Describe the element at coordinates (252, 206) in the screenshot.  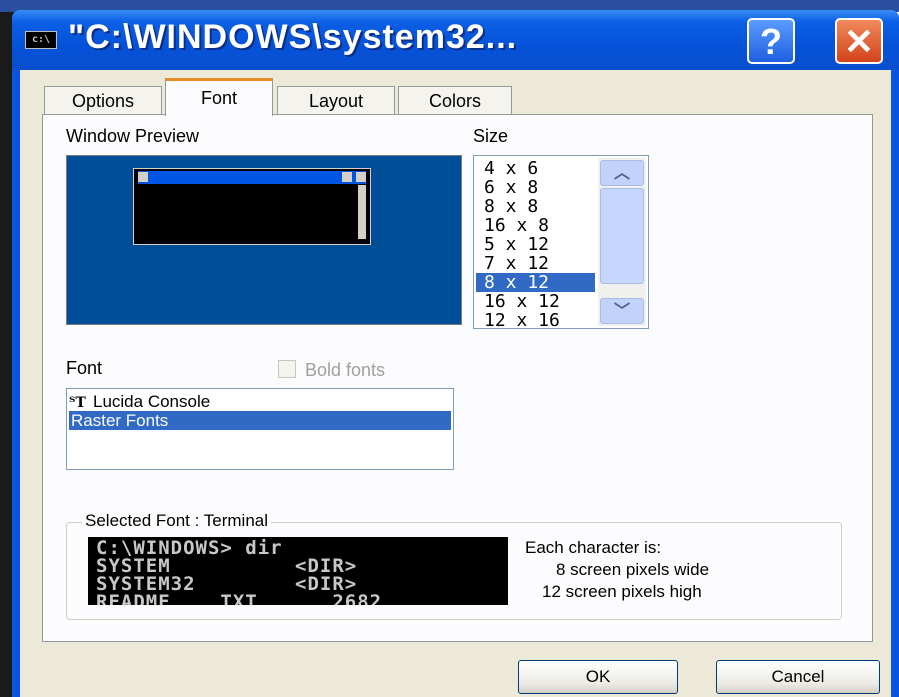
I see `preview-console-window` at that location.